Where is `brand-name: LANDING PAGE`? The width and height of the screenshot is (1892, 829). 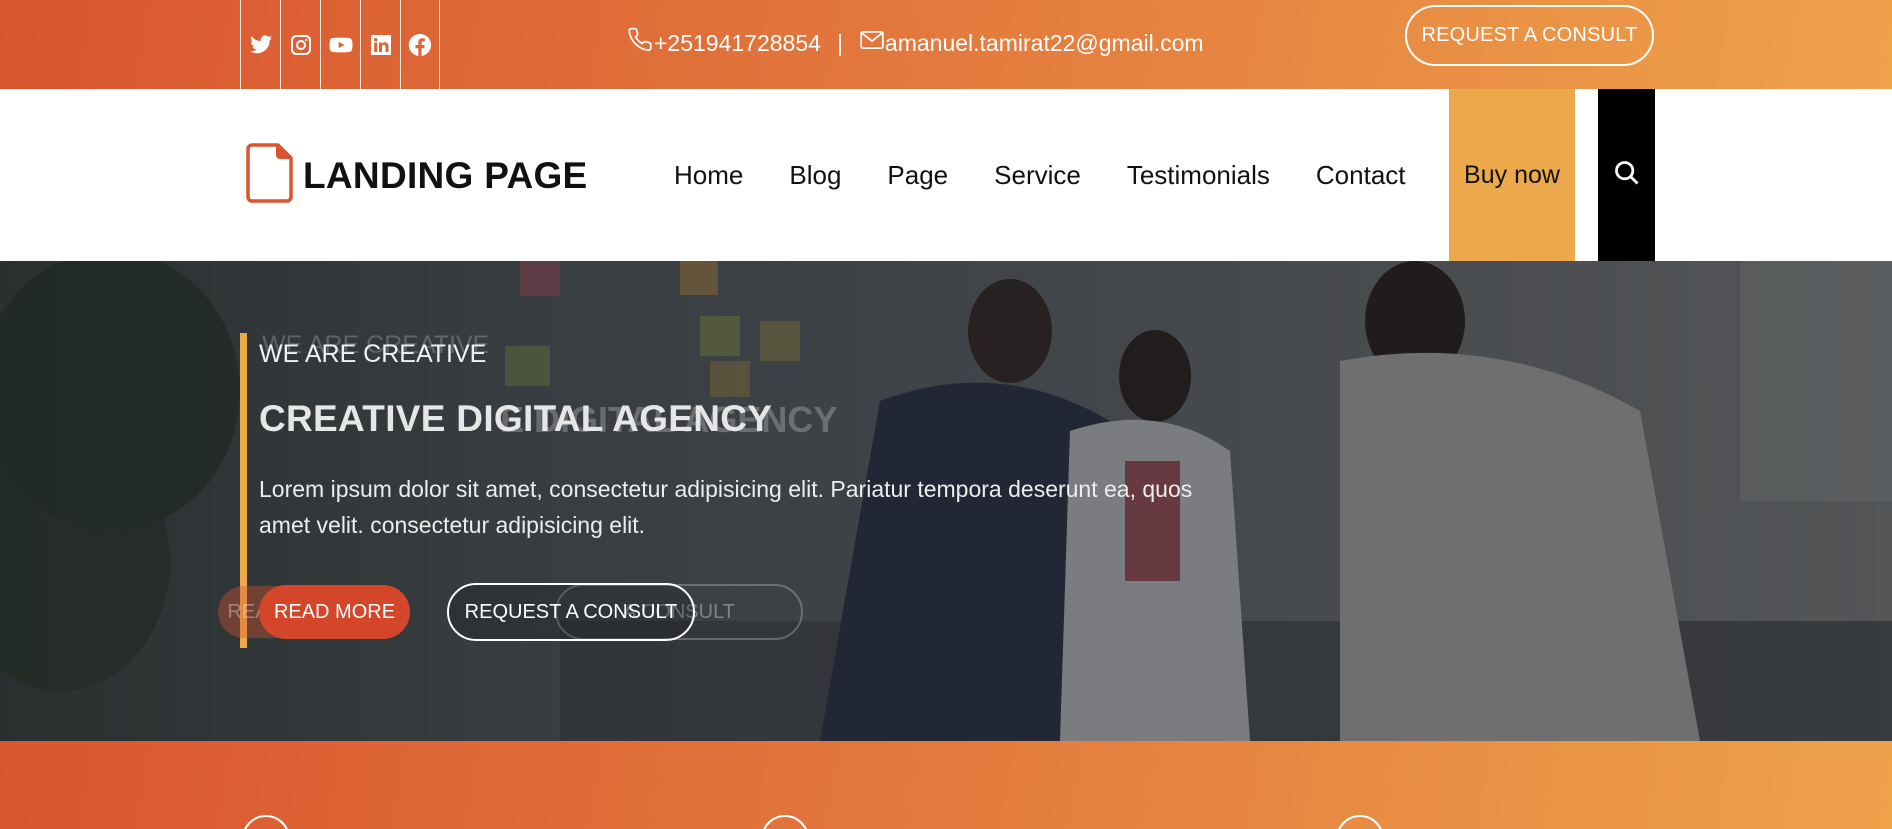
brand-name: LANDING PAGE is located at coordinates (445, 175).